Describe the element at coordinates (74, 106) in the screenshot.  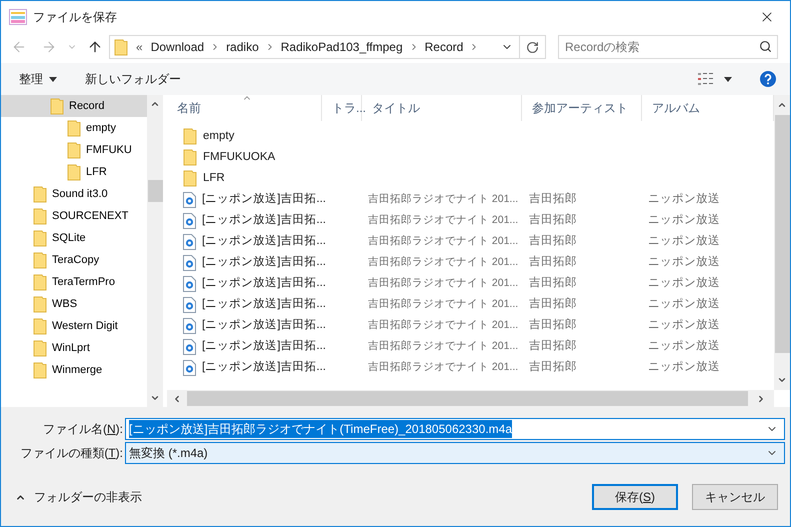
I see `nav-tree-item: Record` at that location.